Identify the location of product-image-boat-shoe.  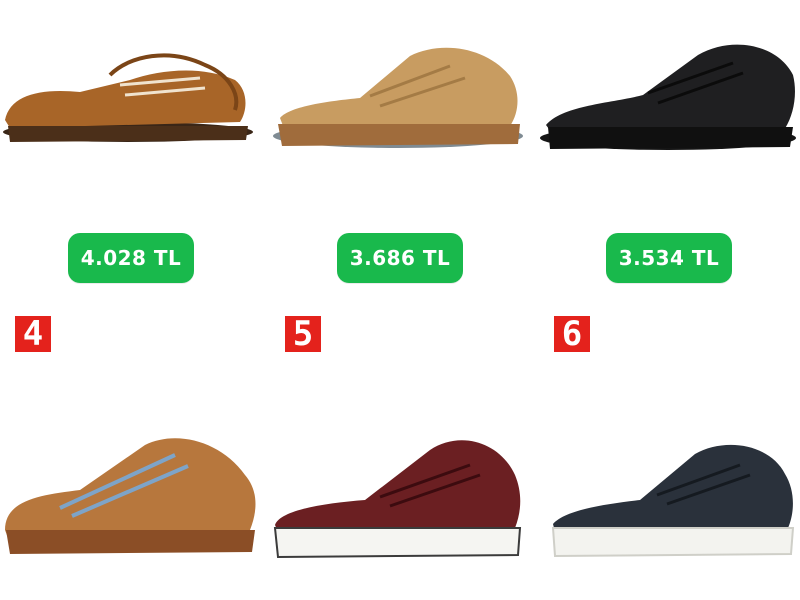
(127, 95).